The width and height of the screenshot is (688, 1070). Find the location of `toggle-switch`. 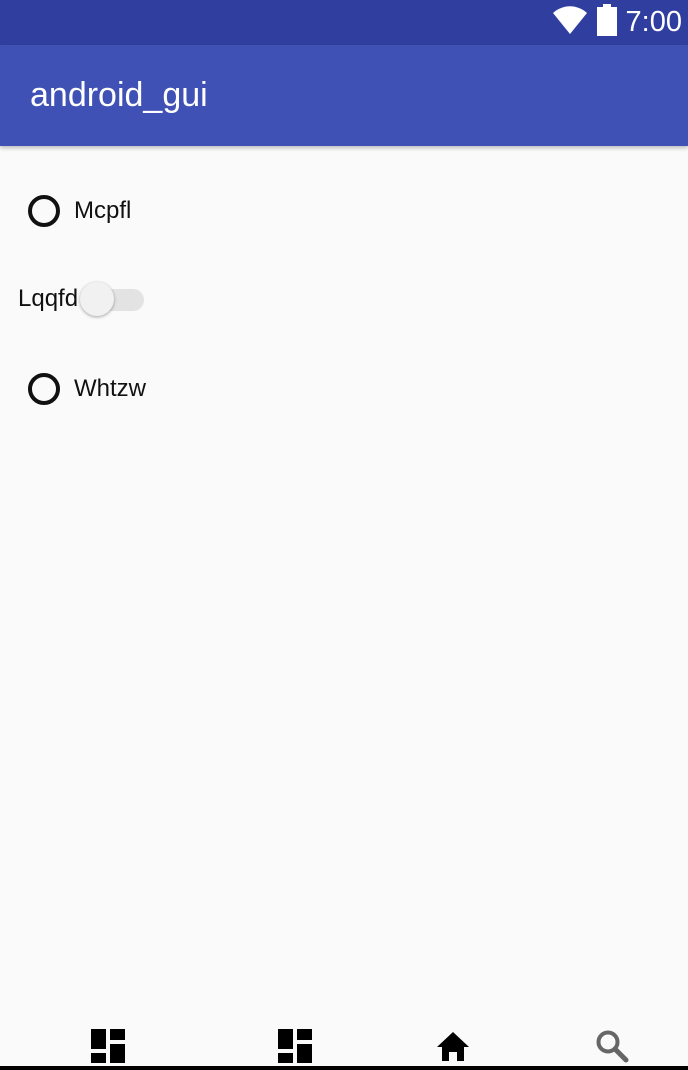

toggle-switch is located at coordinates (112, 299).